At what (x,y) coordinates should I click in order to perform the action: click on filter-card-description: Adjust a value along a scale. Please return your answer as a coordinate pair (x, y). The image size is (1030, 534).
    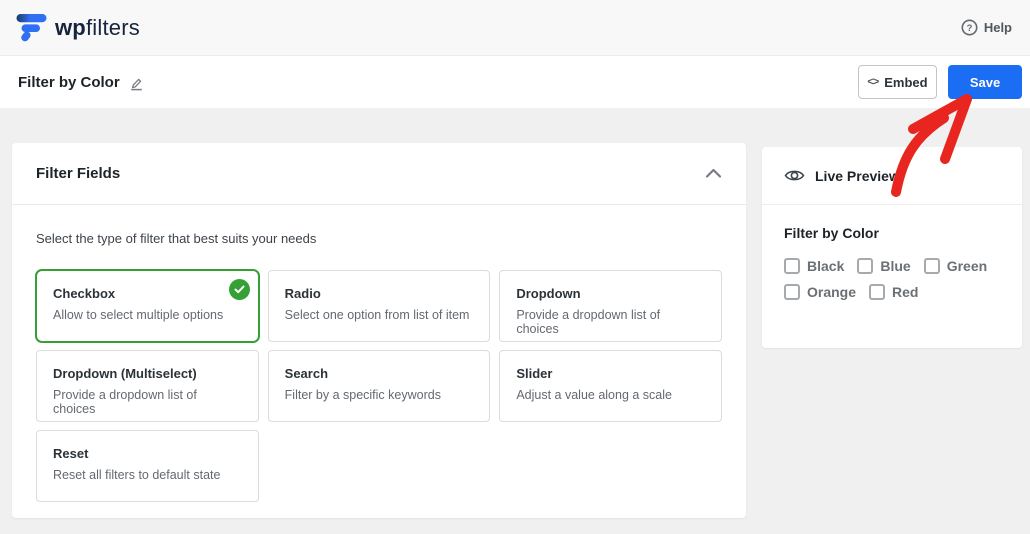
    Looking at the image, I should click on (594, 395).